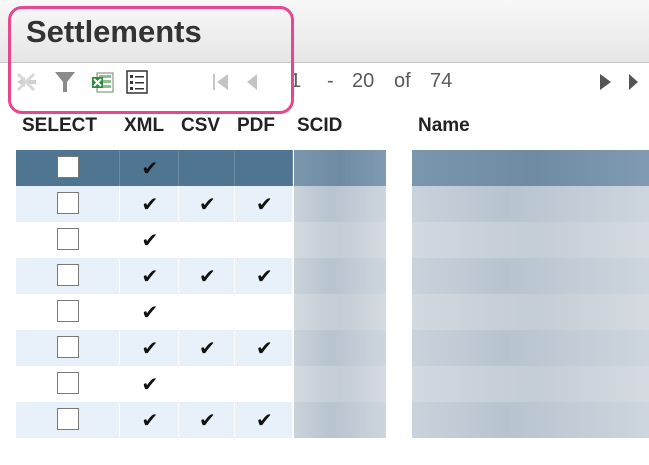 The height and width of the screenshot is (465, 649). Describe the element at coordinates (605, 82) in the screenshot. I see `next-page-icon` at that location.